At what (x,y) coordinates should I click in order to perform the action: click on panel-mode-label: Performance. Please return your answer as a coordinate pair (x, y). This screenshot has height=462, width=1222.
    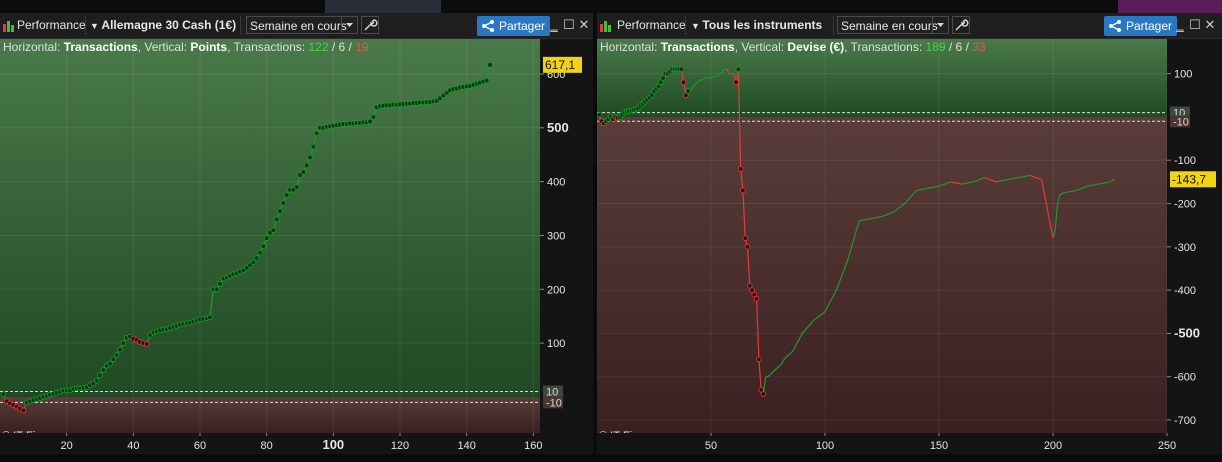
    Looking at the image, I should click on (651, 25).